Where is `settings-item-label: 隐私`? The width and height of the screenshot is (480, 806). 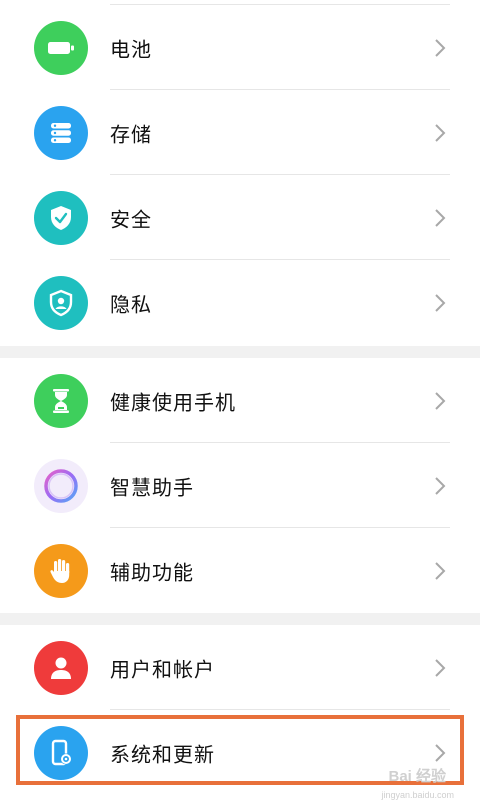
settings-item-label: 隐私 is located at coordinates (131, 304).